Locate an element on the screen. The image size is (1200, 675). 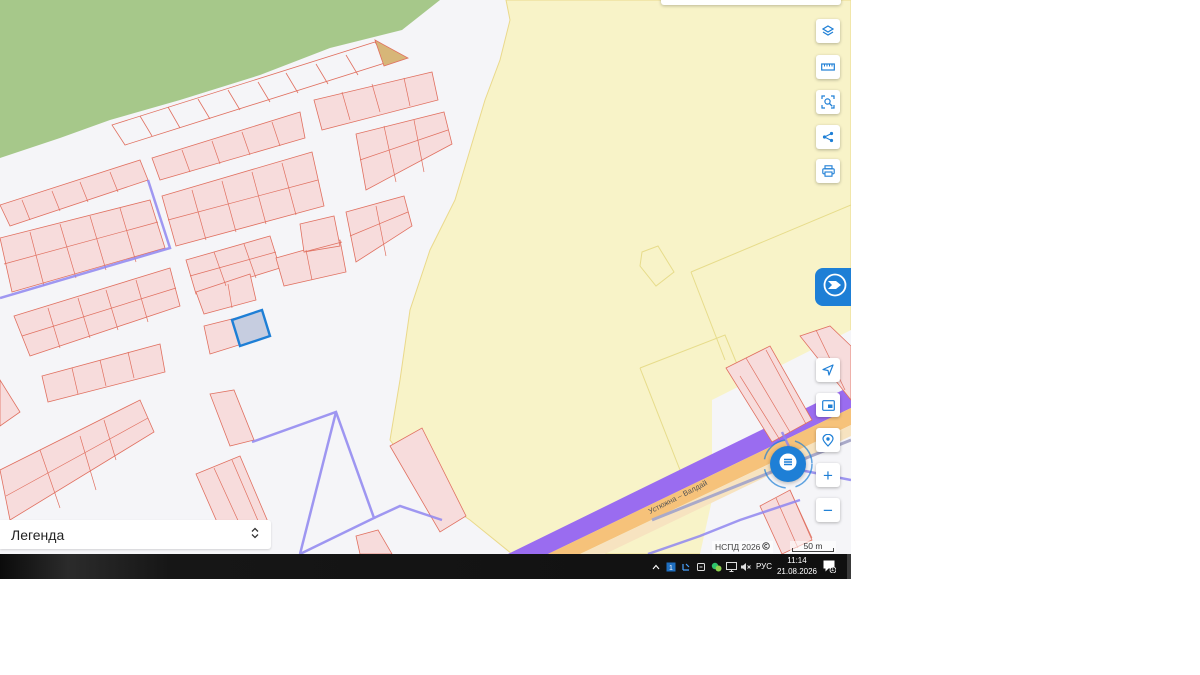
tray-vpn is located at coordinates (701, 566).